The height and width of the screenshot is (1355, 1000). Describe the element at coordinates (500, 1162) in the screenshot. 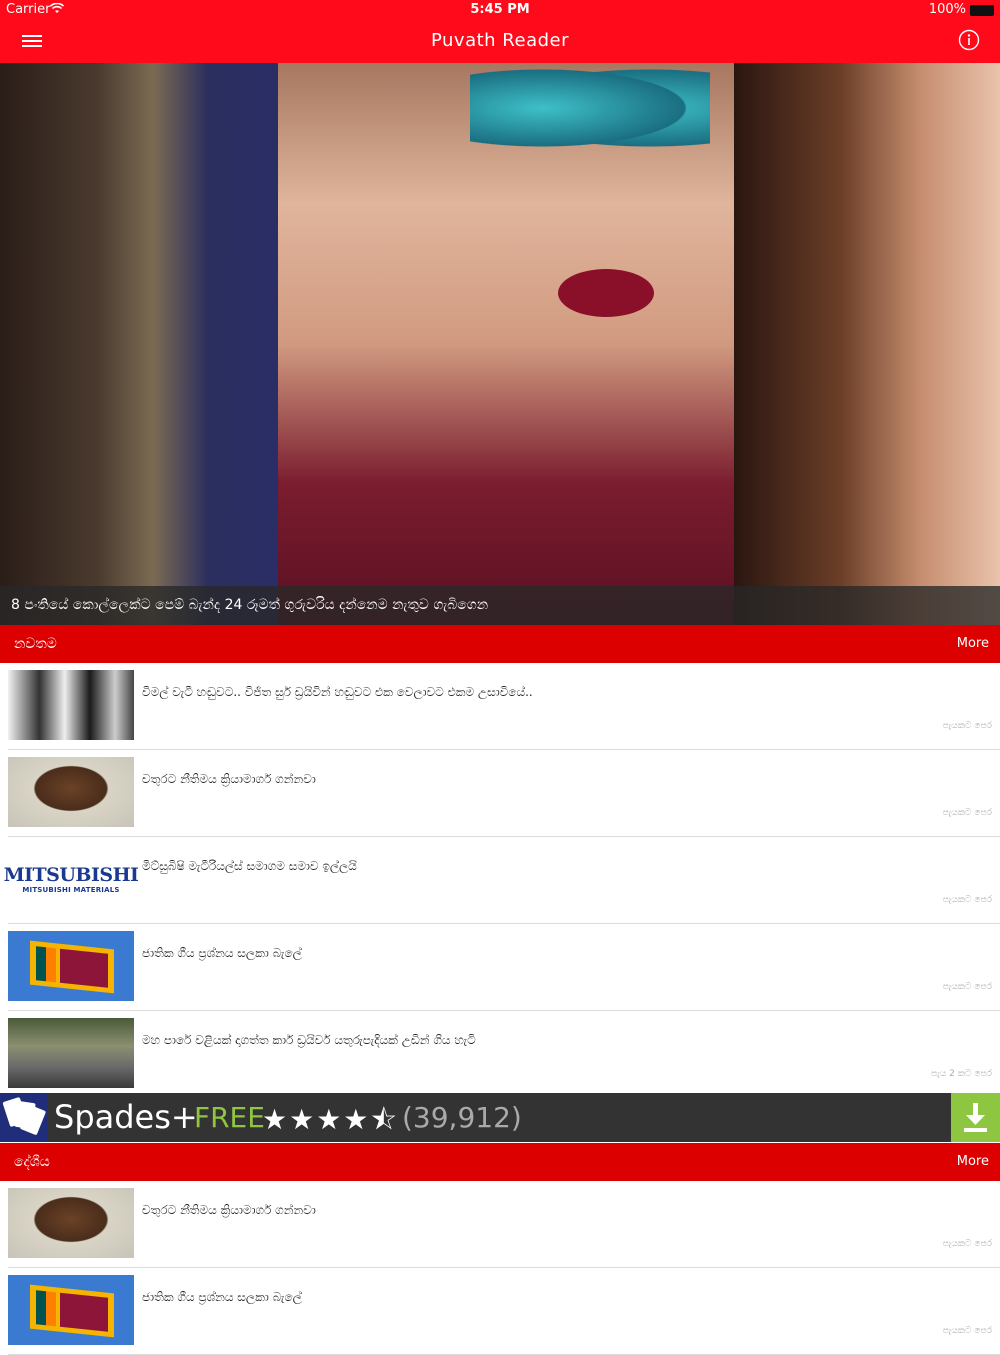

I see `section-header-local: දේශීය More` at that location.